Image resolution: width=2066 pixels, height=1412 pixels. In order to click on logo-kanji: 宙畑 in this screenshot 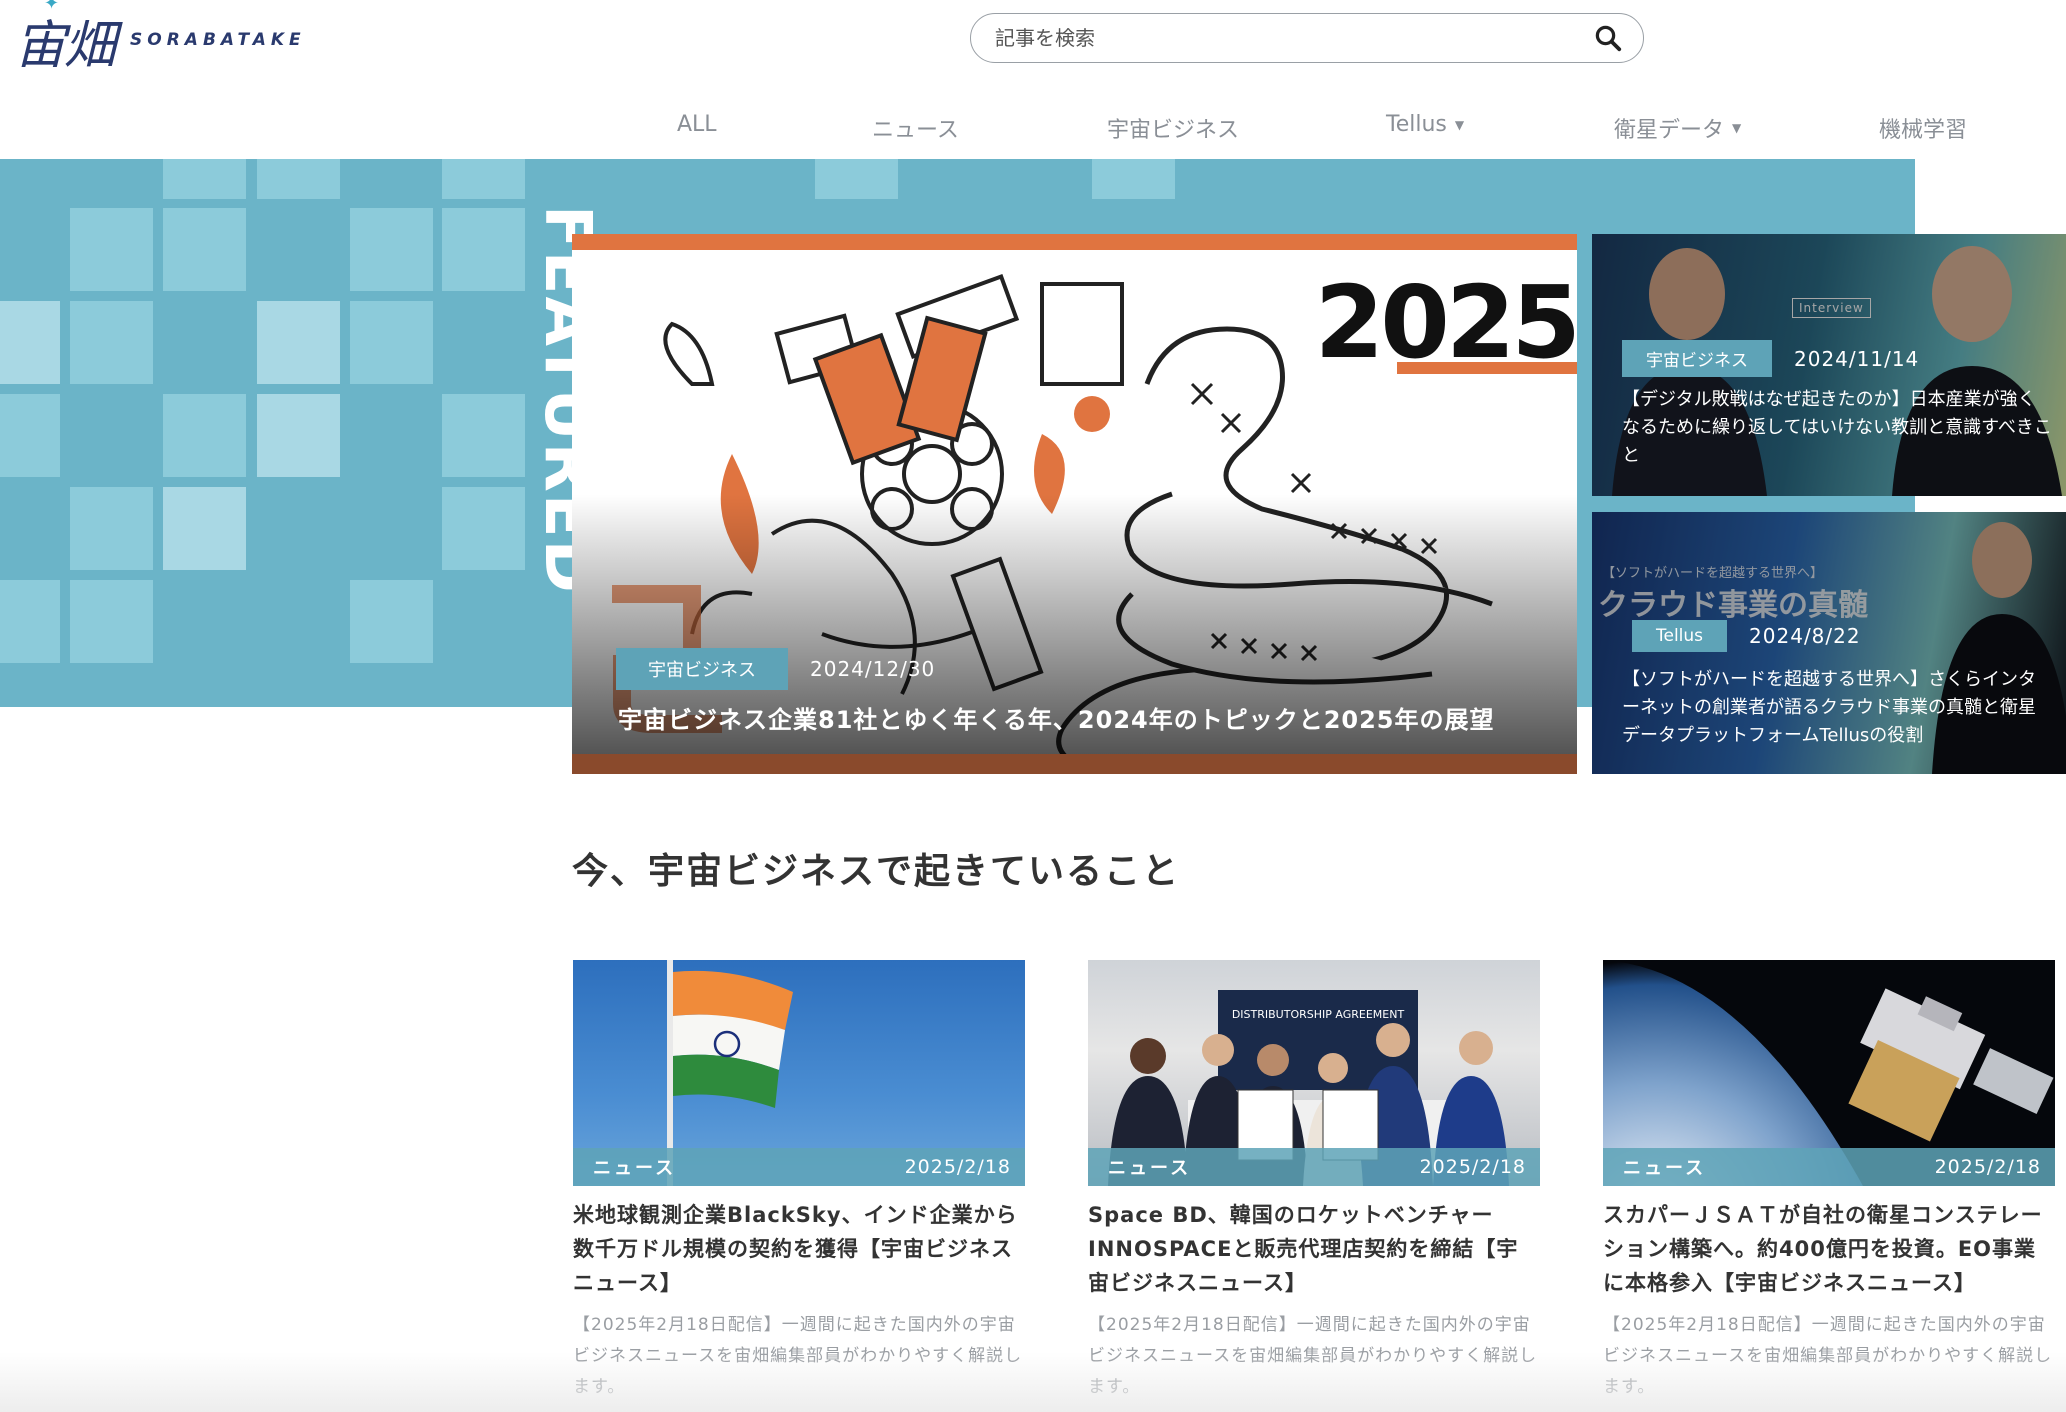, I will do `click(65, 45)`.